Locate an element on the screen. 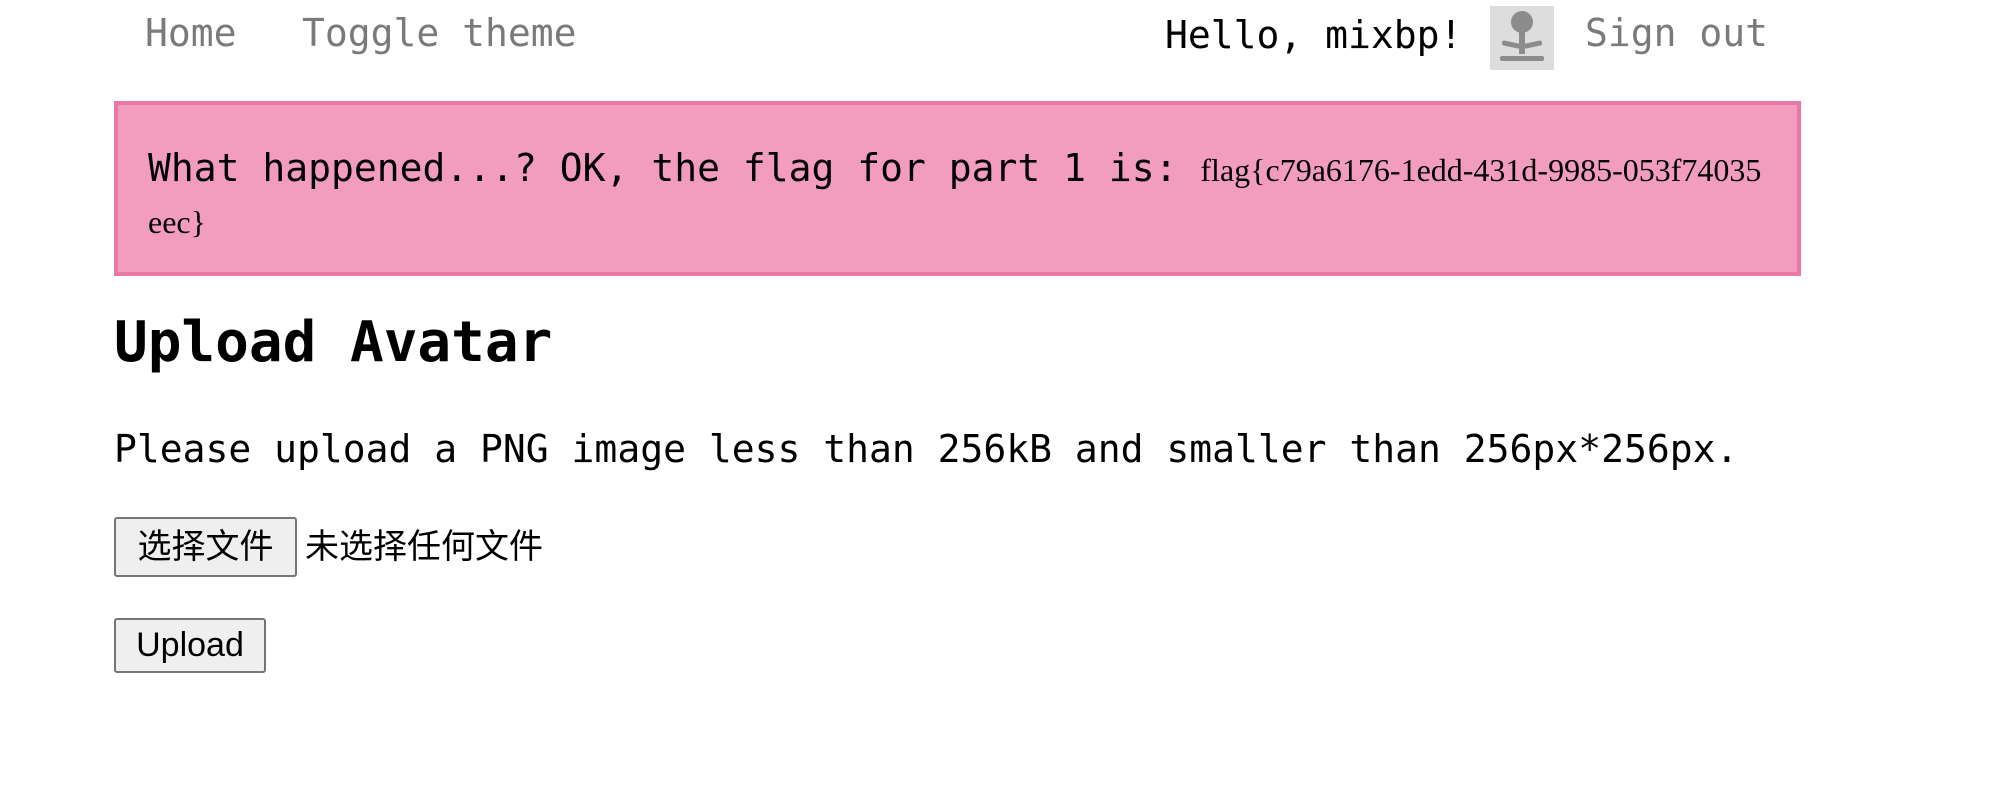 This screenshot has height=802, width=1993. file-input-row: 选择文件 未选择任何文件 is located at coordinates (328, 547).